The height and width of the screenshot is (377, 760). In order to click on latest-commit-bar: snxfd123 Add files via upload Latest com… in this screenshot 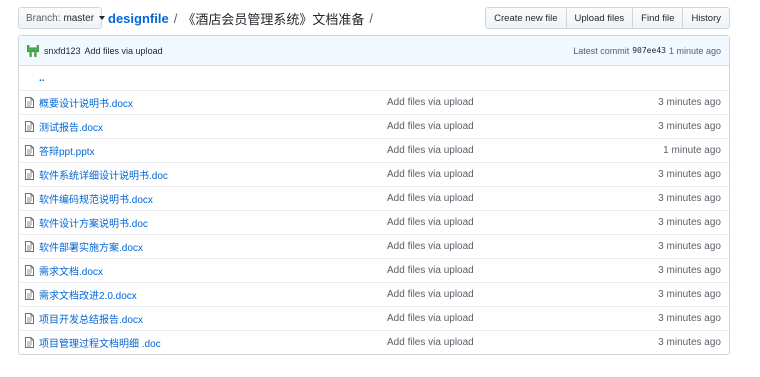, I will do `click(374, 51)`.